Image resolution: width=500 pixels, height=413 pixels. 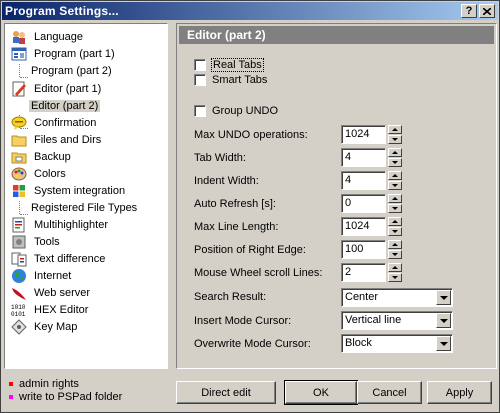 I want to click on right-edge-spinner: 100, so click(x=371, y=249).